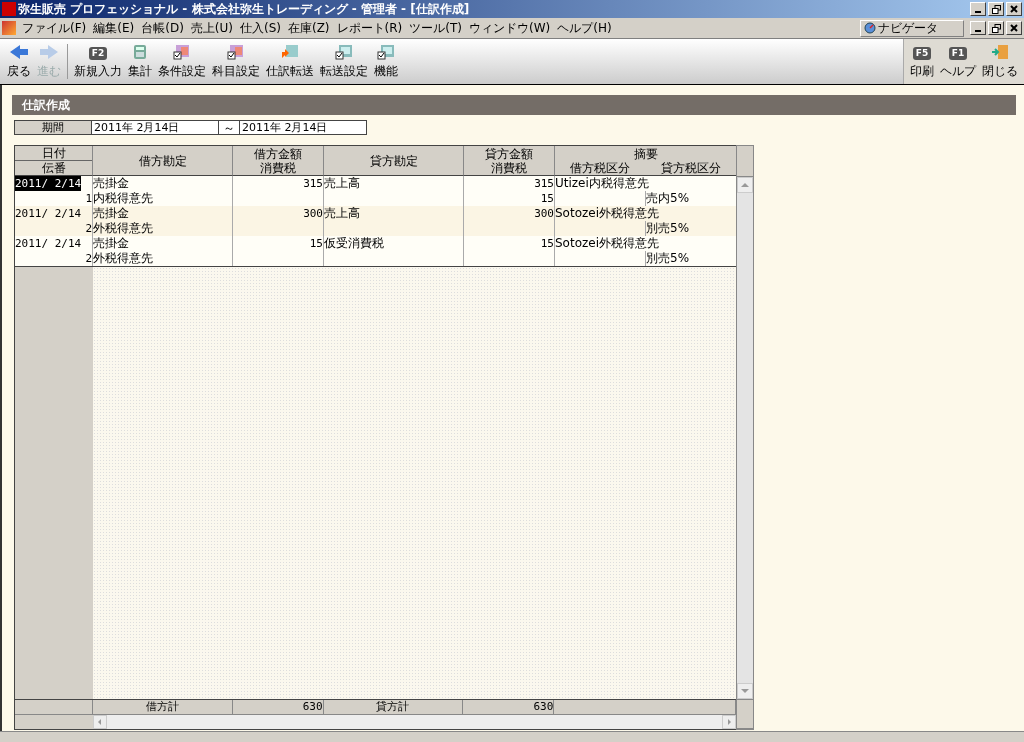 The height and width of the screenshot is (742, 1024). What do you see at coordinates (9, 28) in the screenshot?
I see `app-menu-icon` at bounding box center [9, 28].